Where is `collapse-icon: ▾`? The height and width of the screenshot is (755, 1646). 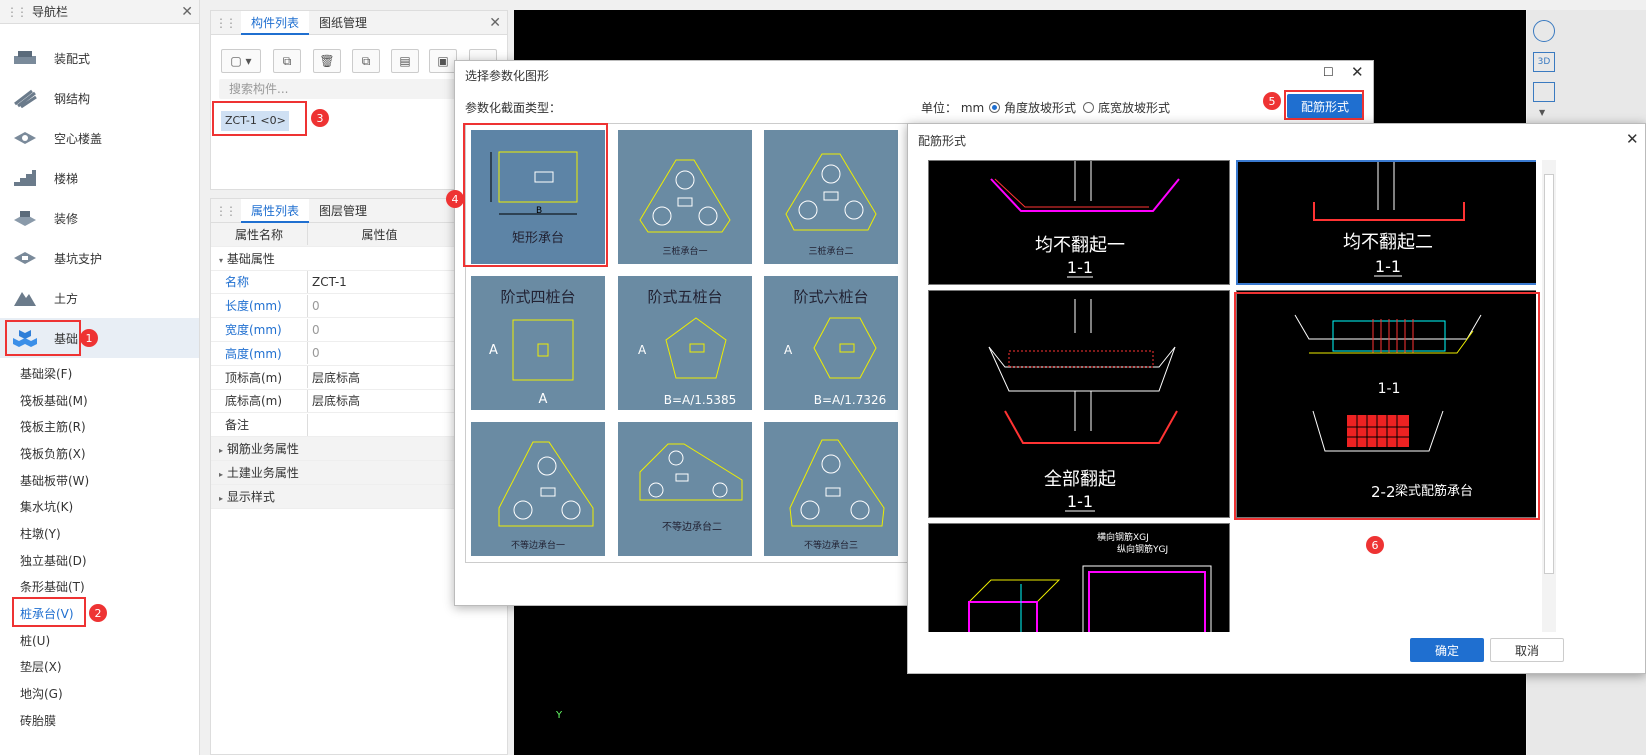
collapse-icon: ▾ is located at coordinates (221, 260).